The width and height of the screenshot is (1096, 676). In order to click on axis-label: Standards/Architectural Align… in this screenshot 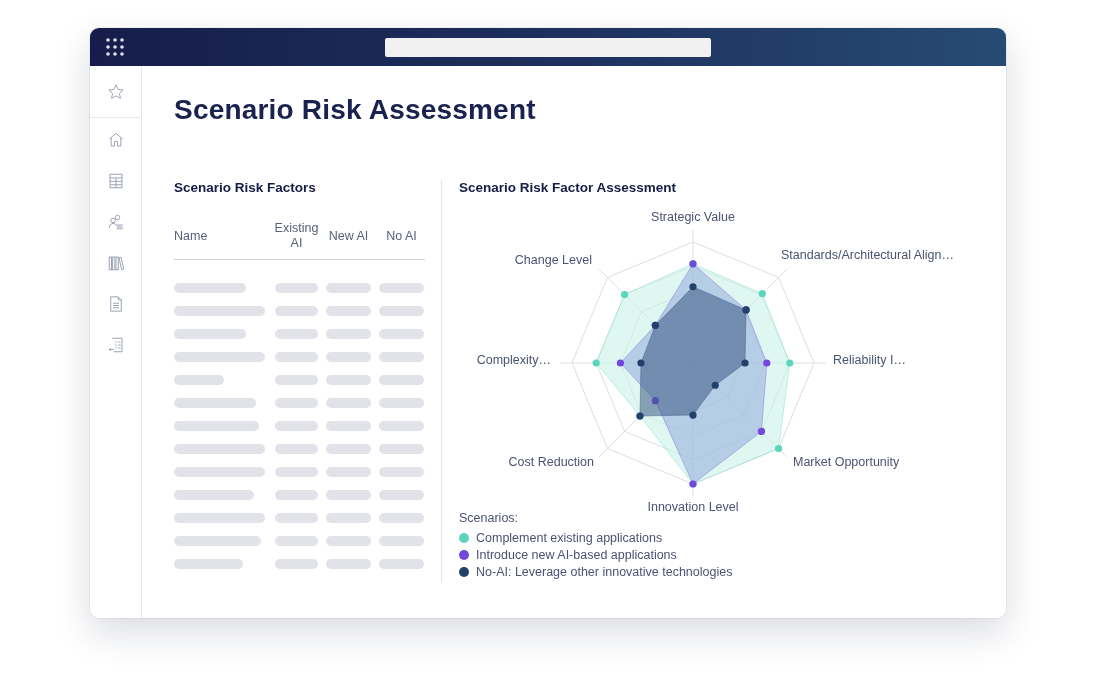, I will do `click(867, 255)`.